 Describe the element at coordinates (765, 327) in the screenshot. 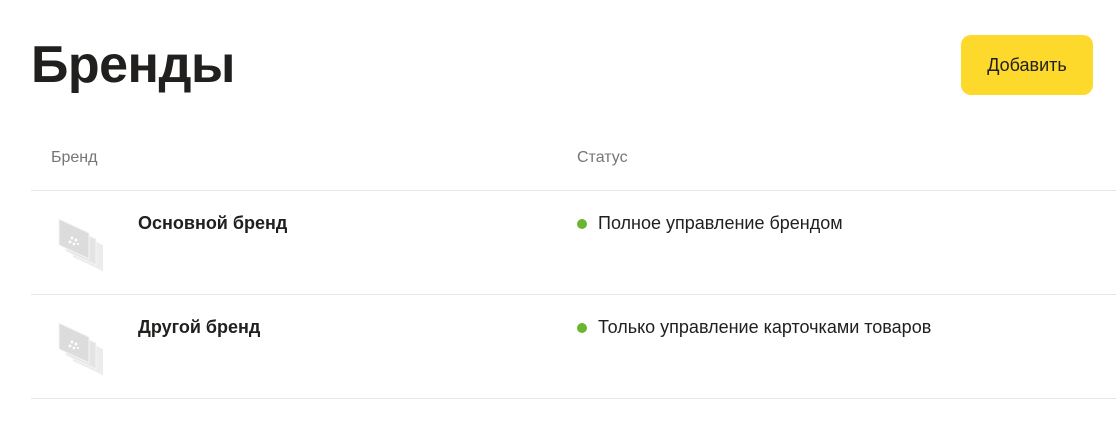

I see `status-text: Только управление карточками товаров` at that location.